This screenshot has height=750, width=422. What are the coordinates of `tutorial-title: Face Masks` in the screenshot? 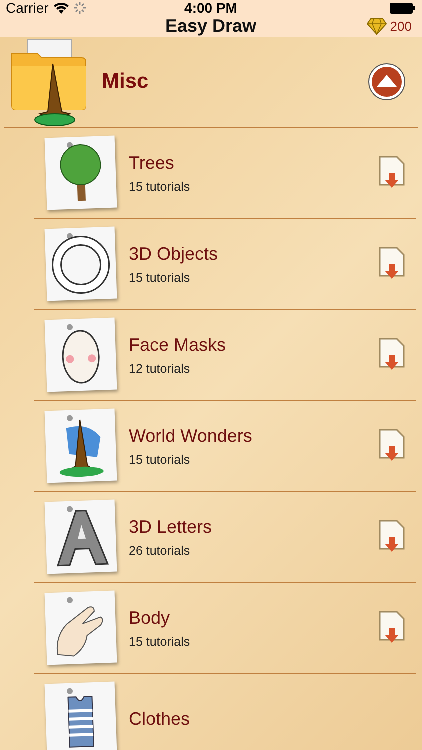 It's located at (177, 345).